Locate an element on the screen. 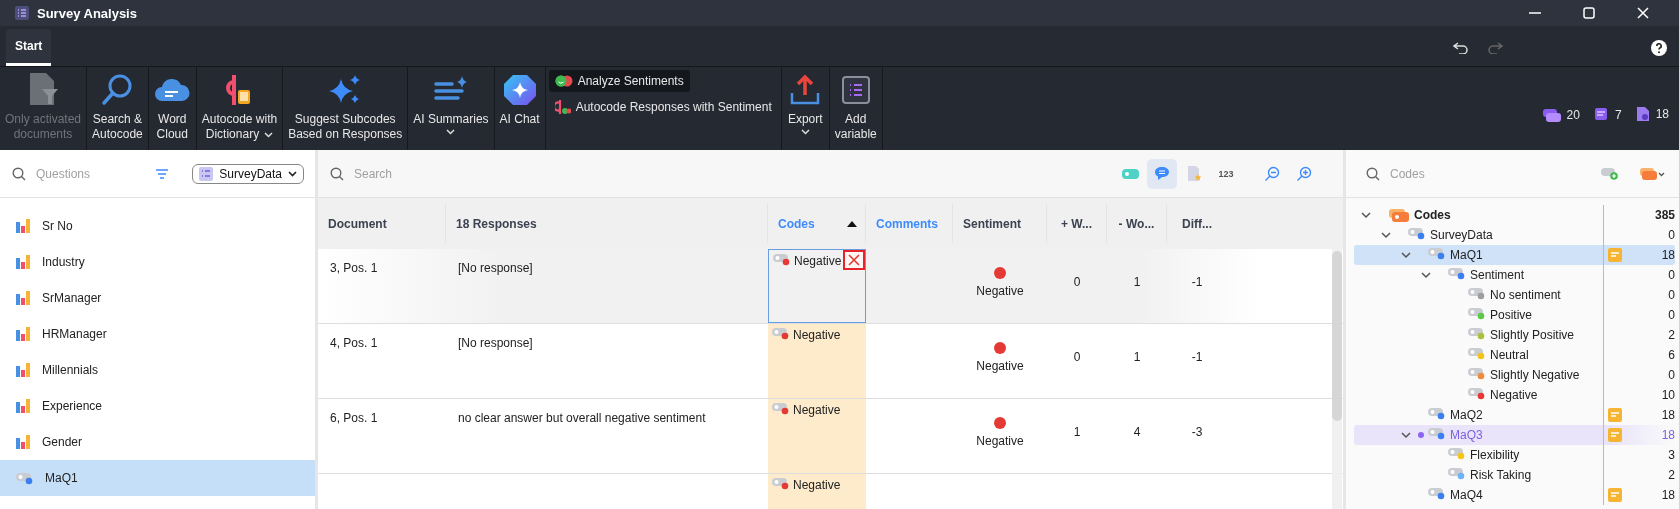 Image resolution: width=1679 pixels, height=509 pixels. search-field: Codes is located at coordinates (1440, 173).